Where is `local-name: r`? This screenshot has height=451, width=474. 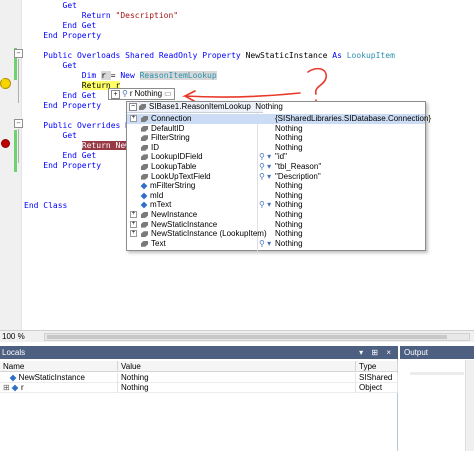
local-name: r is located at coordinates (22, 387).